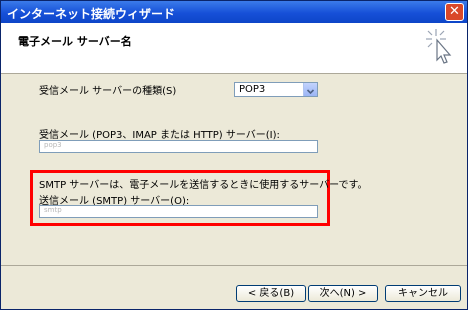 The width and height of the screenshot is (468, 310). I want to click on dropdown-button, so click(310, 89).